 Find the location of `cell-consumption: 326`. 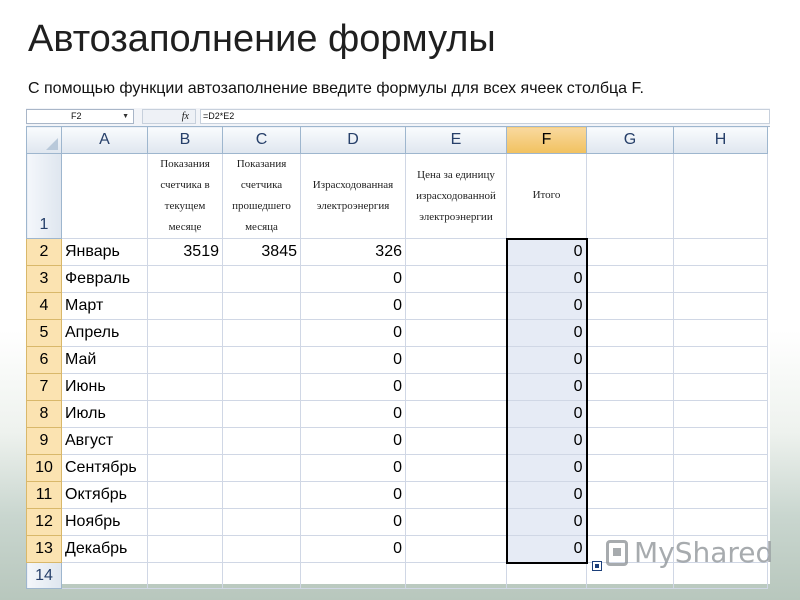

cell-consumption: 326 is located at coordinates (353, 252).